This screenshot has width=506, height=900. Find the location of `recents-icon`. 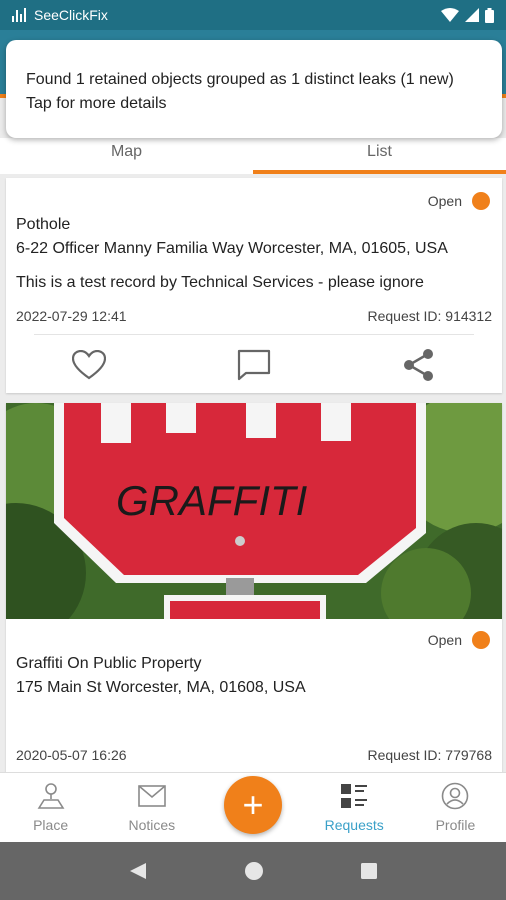

recents-icon is located at coordinates (369, 871).